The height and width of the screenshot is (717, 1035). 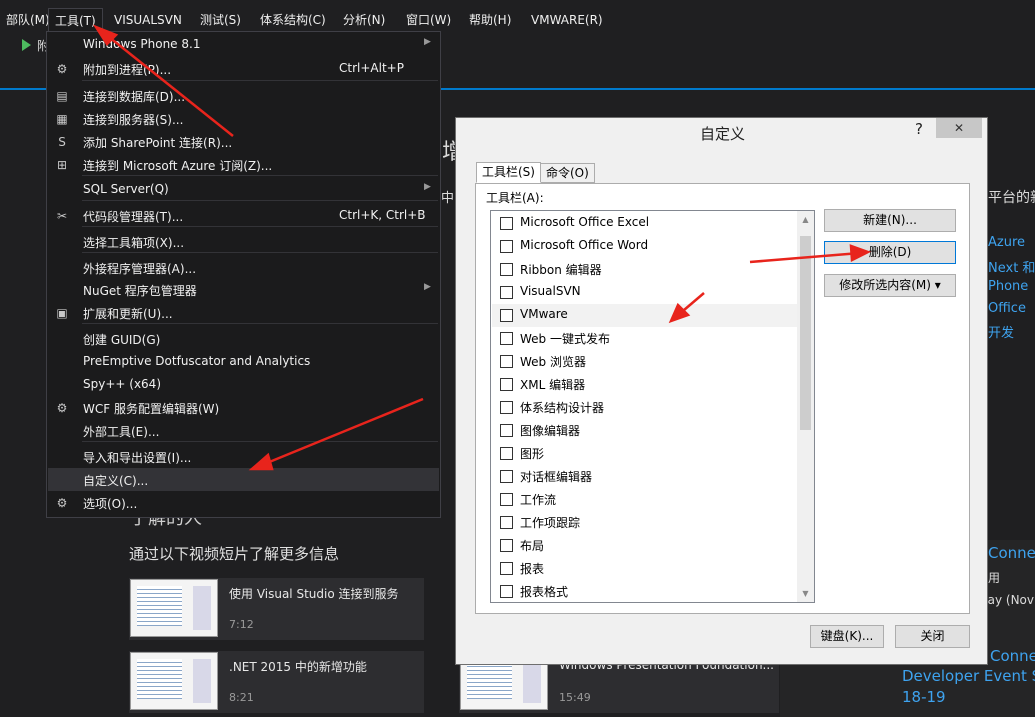 I want to click on toolbars-label: 工具栏(A):, so click(x=515, y=198).